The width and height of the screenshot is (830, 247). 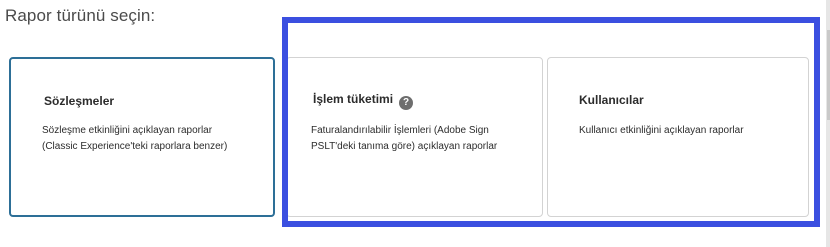 What do you see at coordinates (79, 101) in the screenshot?
I see `card-title: Sözleşmeler` at bounding box center [79, 101].